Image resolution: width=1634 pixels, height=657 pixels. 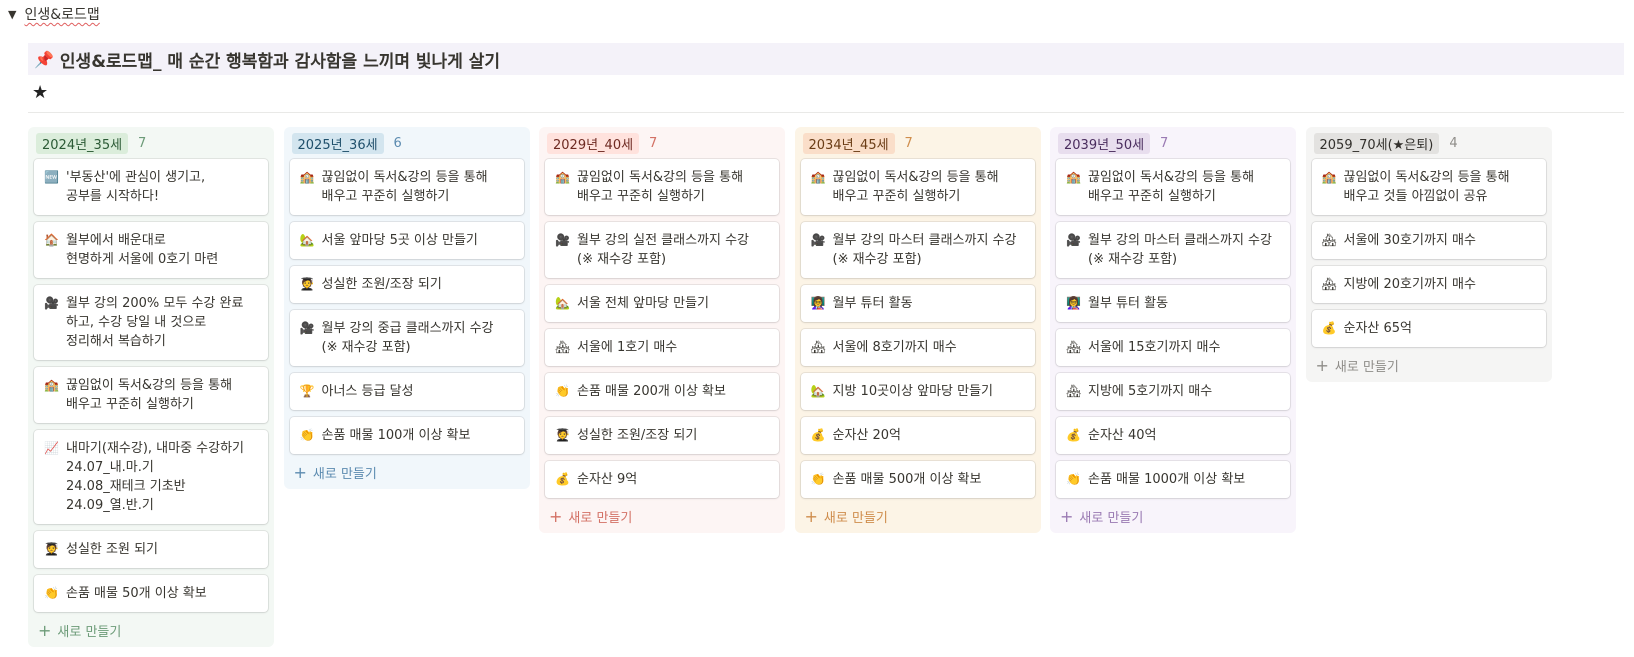 I want to click on column-header: 2059_70세(★은퇴) 4, so click(x=1429, y=143).